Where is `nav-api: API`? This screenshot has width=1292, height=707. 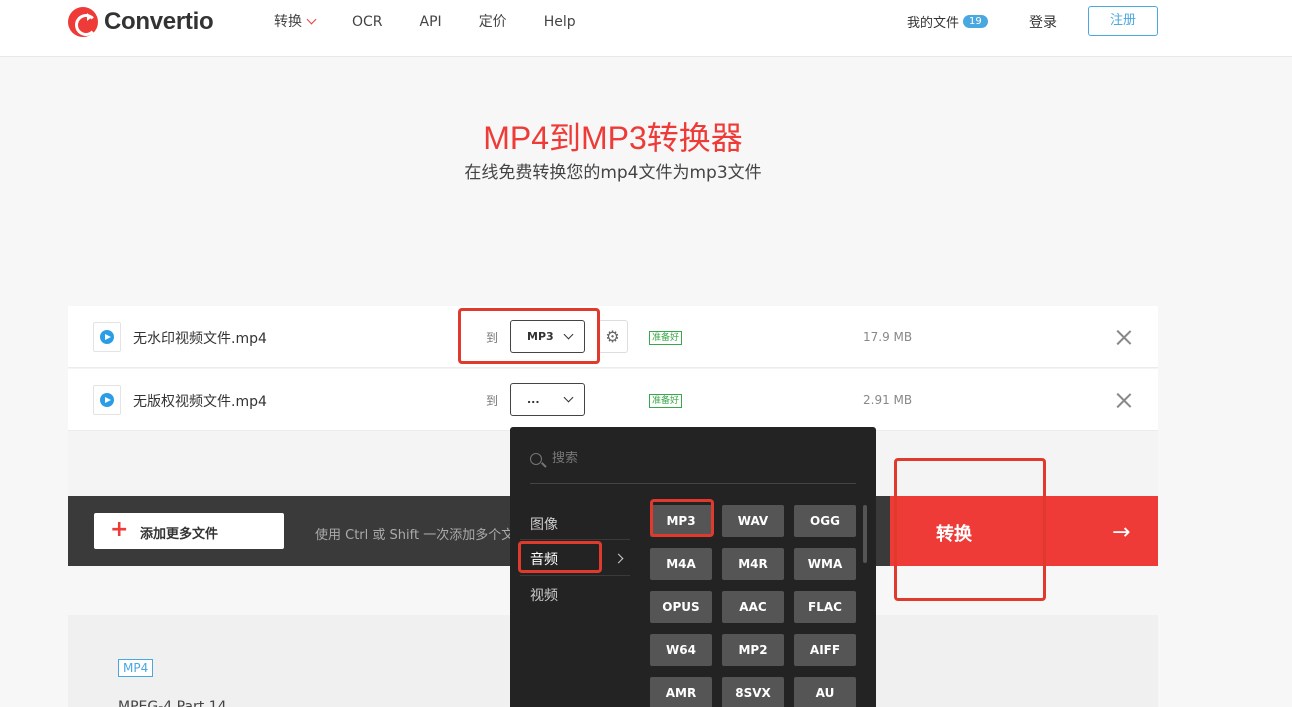 nav-api: API is located at coordinates (431, 22).